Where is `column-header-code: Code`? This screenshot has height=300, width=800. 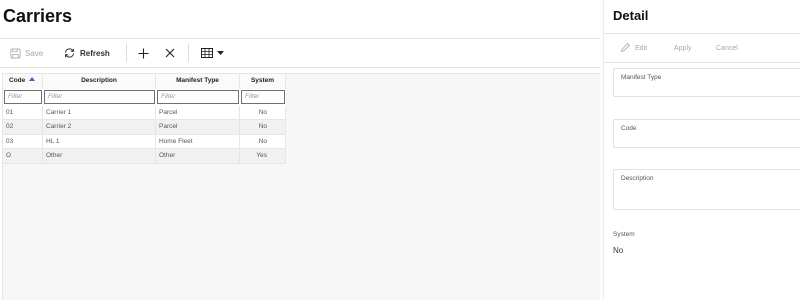
column-header-code: Code is located at coordinates (23, 81).